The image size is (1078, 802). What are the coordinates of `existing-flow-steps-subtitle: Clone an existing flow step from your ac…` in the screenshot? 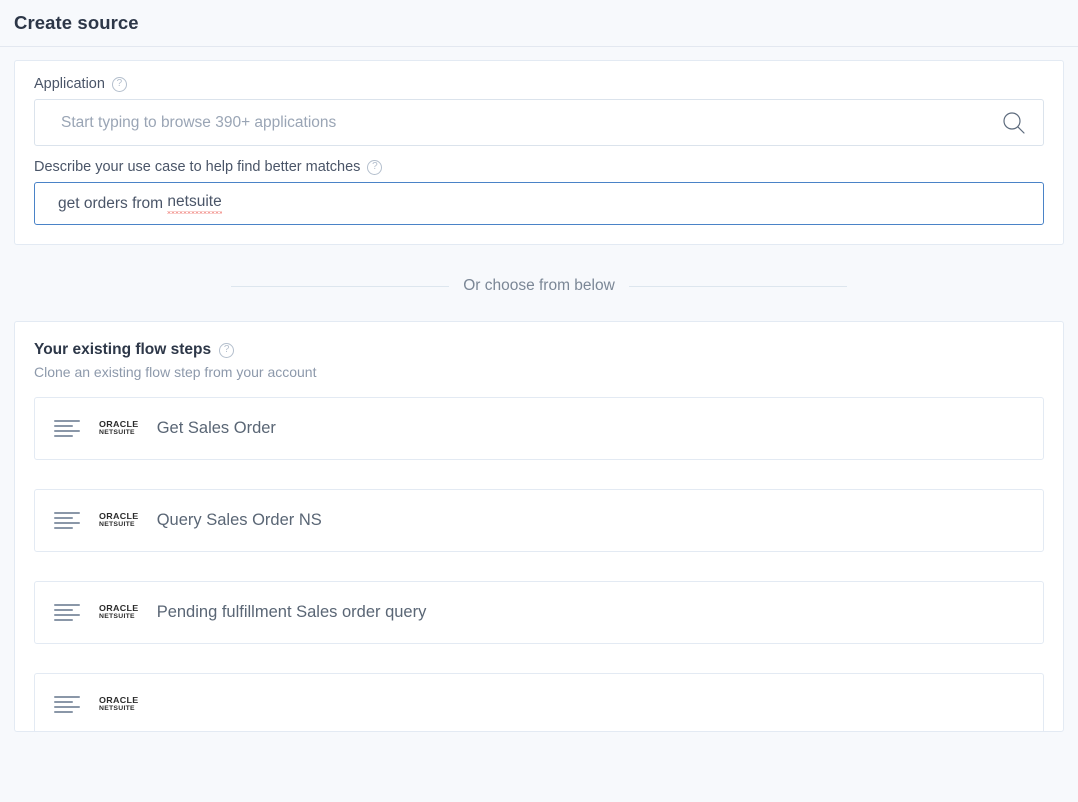 It's located at (175, 372).